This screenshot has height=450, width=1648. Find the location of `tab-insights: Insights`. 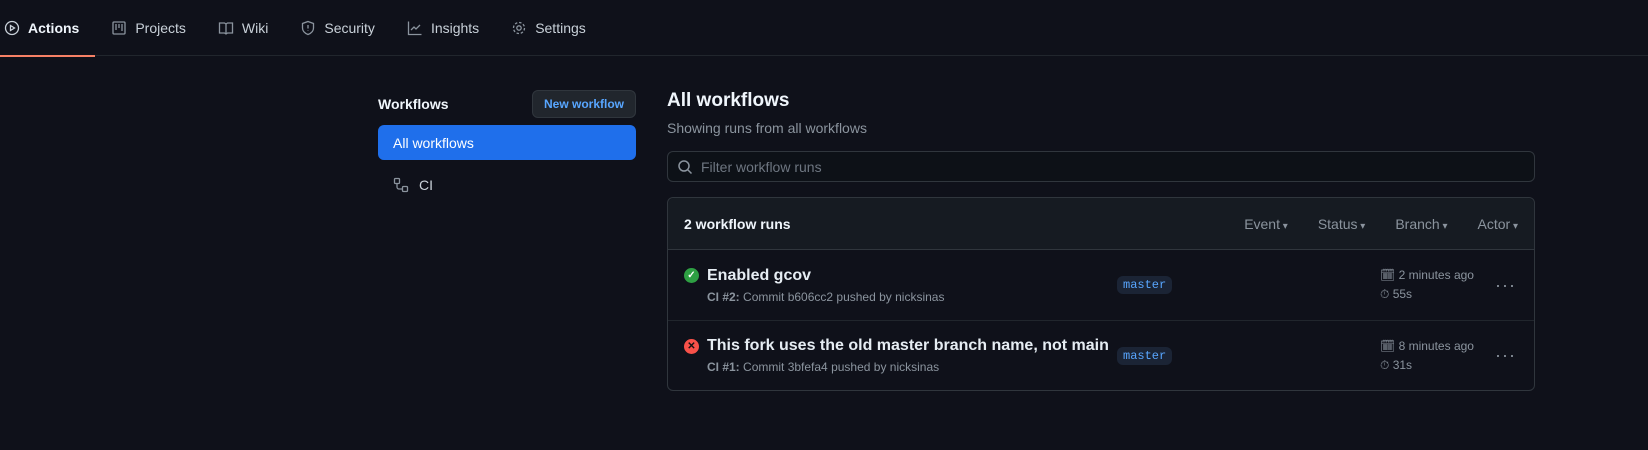

tab-insights: Insights is located at coordinates (443, 28).